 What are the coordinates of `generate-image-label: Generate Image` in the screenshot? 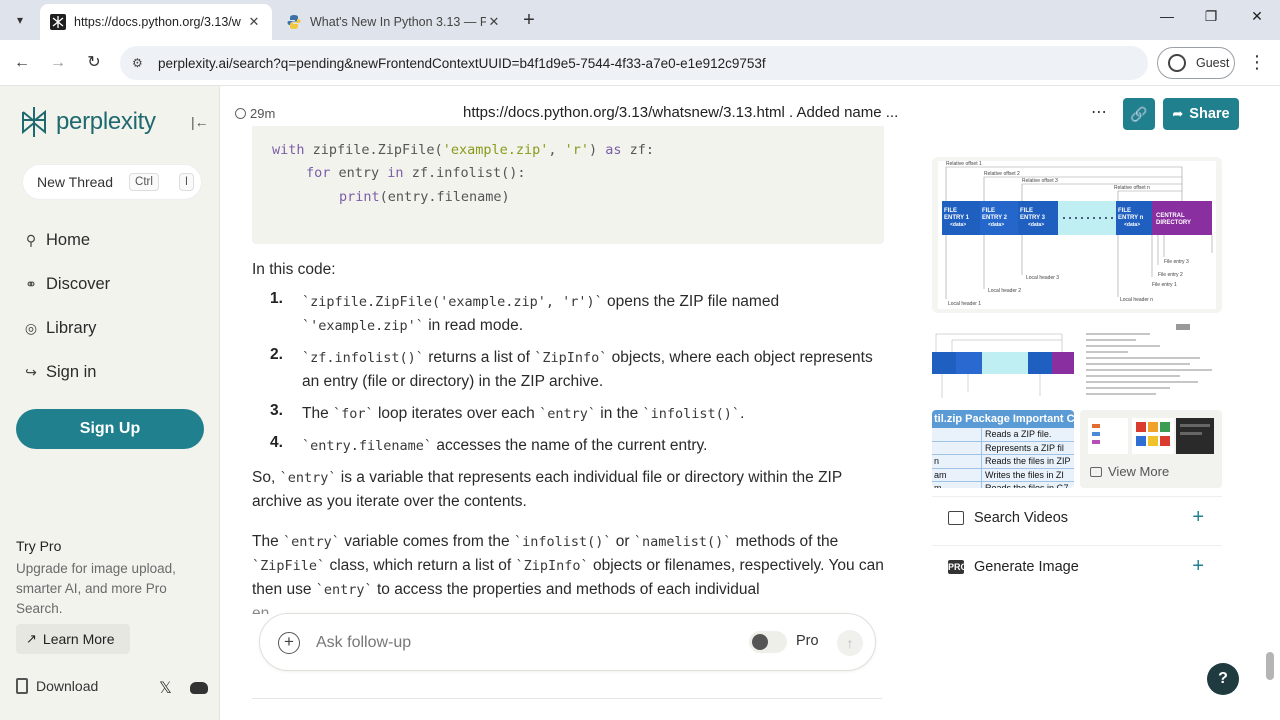 It's located at (1026, 566).